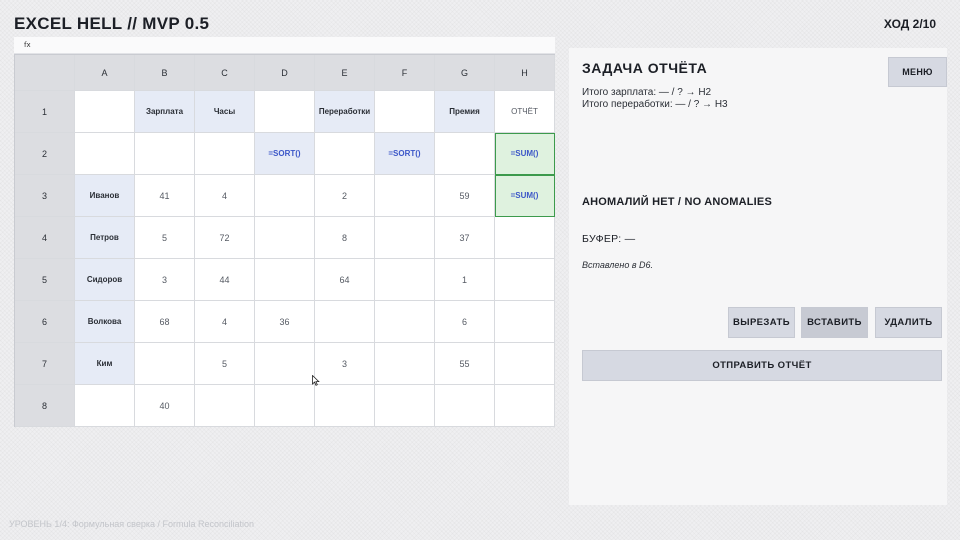  Describe the element at coordinates (405, 112) in the screenshot. I see `cell-f1` at that location.